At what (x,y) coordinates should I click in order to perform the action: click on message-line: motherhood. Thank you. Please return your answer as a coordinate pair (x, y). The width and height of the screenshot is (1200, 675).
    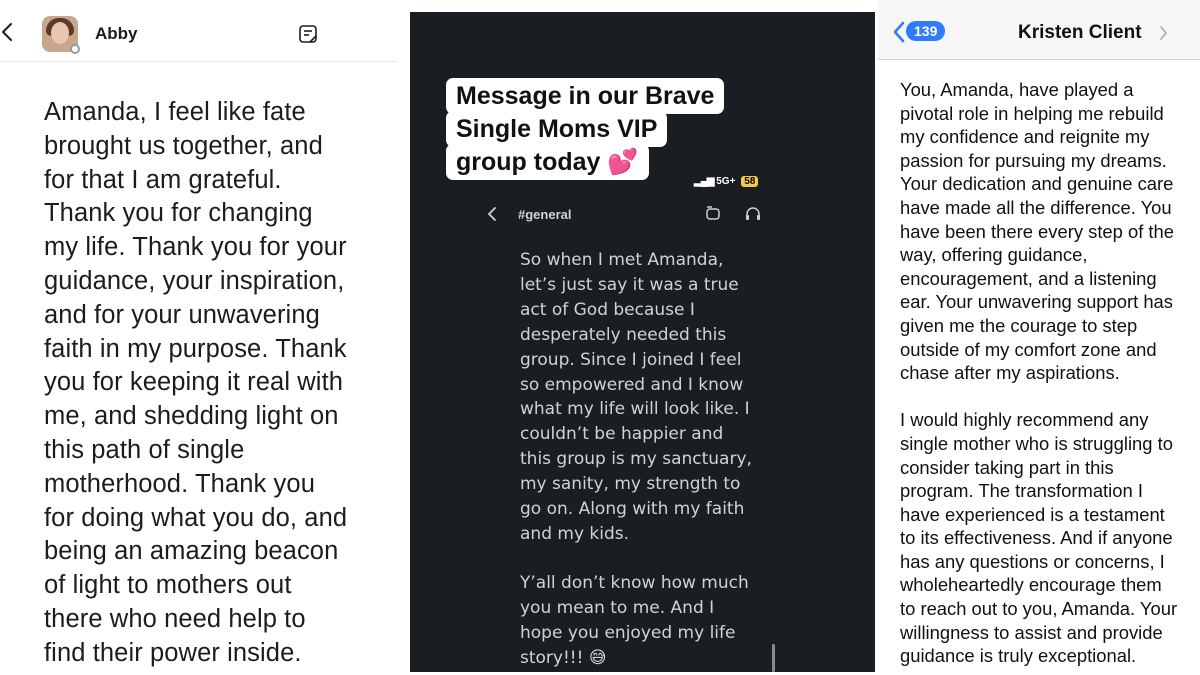
    Looking at the image, I should click on (179, 483).